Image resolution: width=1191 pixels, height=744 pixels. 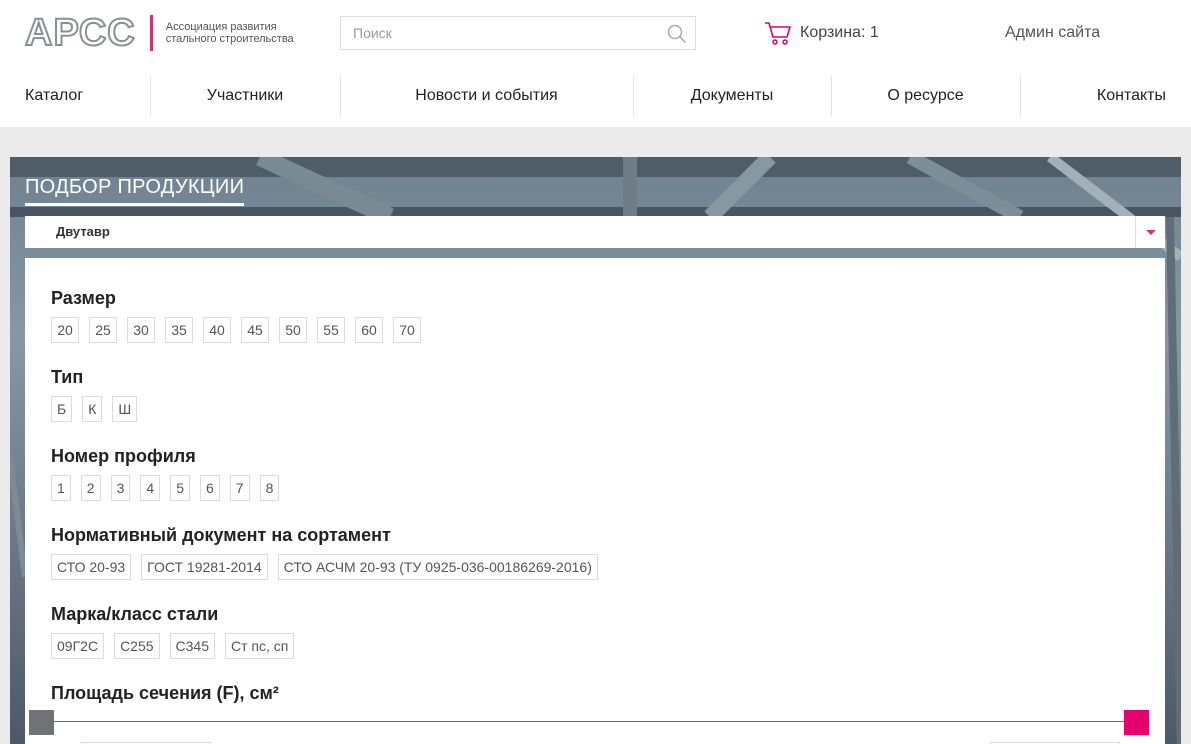 What do you see at coordinates (209, 488) in the screenshot?
I see `profile-number-option: 6` at bounding box center [209, 488].